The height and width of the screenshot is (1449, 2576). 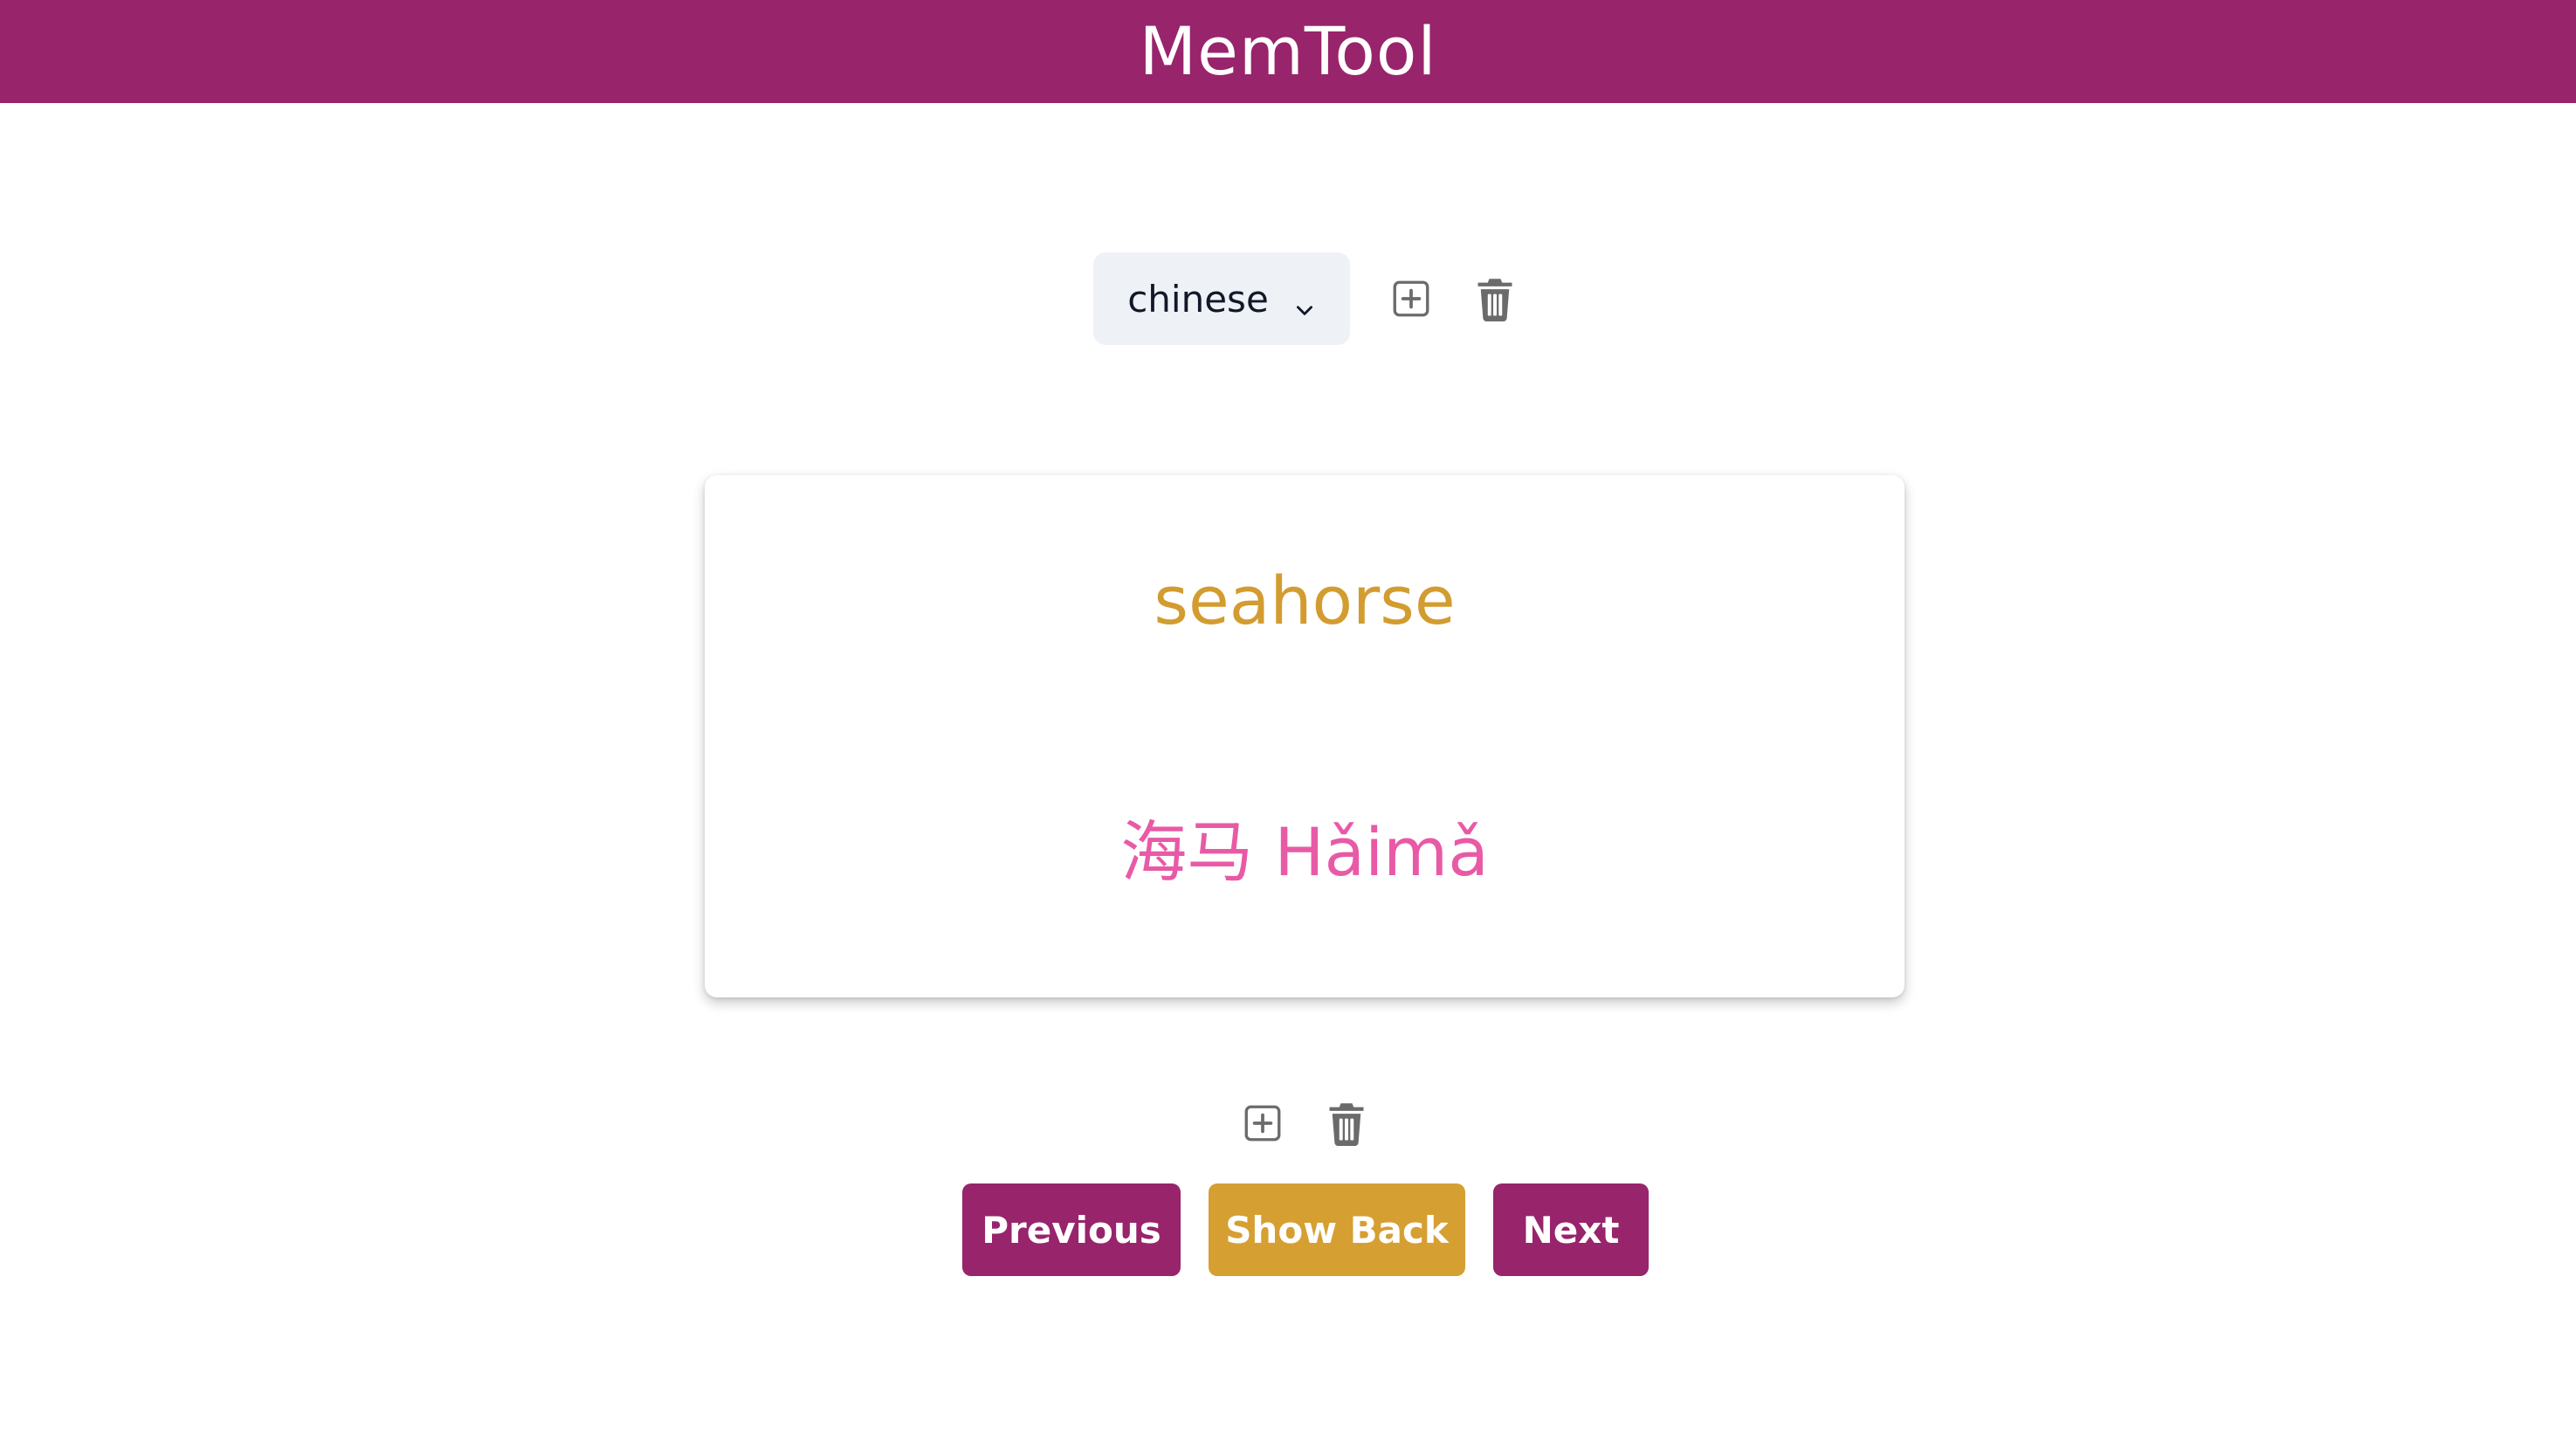 I want to click on card-navigation: Previous Show Back Next, so click(x=1305, y=1229).